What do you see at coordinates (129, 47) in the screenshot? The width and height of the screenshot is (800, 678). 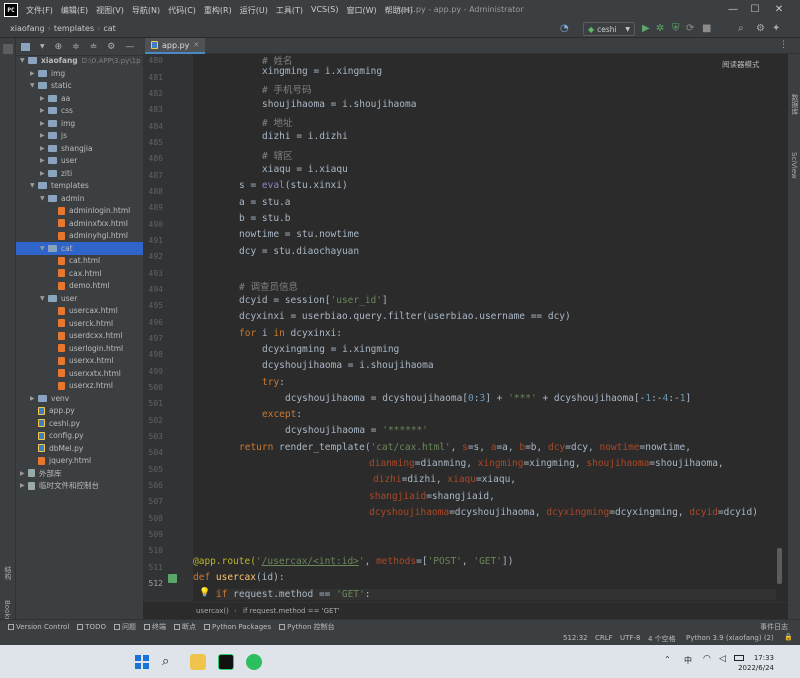 I see `hide-icon: —` at bounding box center [129, 47].